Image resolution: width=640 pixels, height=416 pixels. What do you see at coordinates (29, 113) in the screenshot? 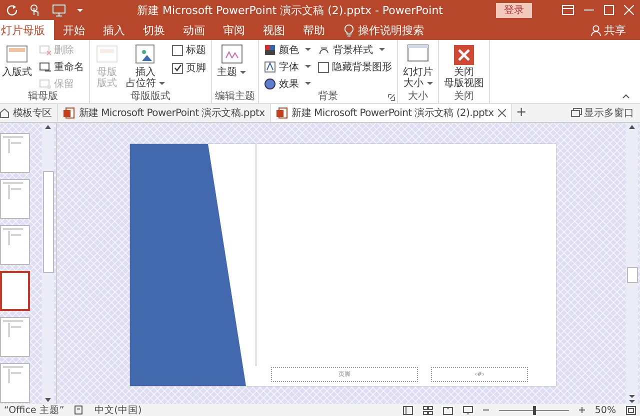
I see `document-tab: 模板专区` at bounding box center [29, 113].